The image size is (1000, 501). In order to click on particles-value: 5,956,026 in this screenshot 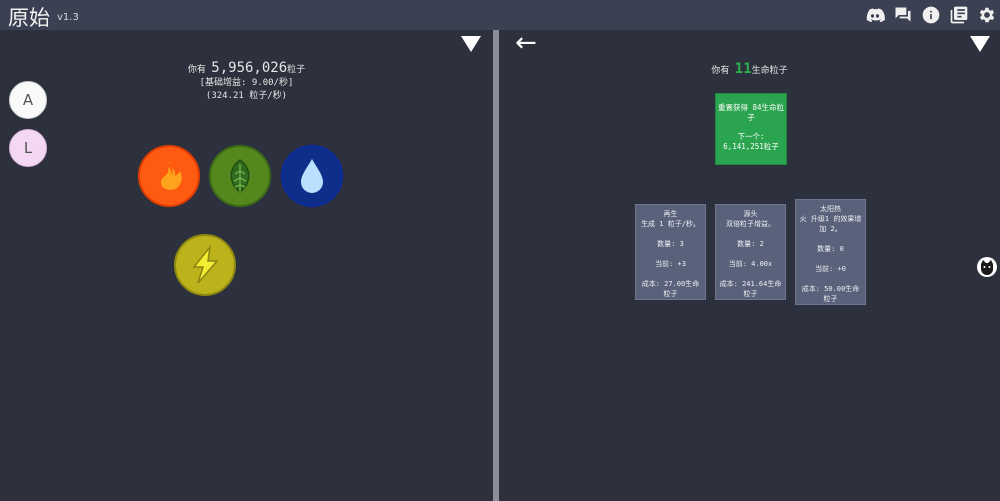, I will do `click(249, 68)`.